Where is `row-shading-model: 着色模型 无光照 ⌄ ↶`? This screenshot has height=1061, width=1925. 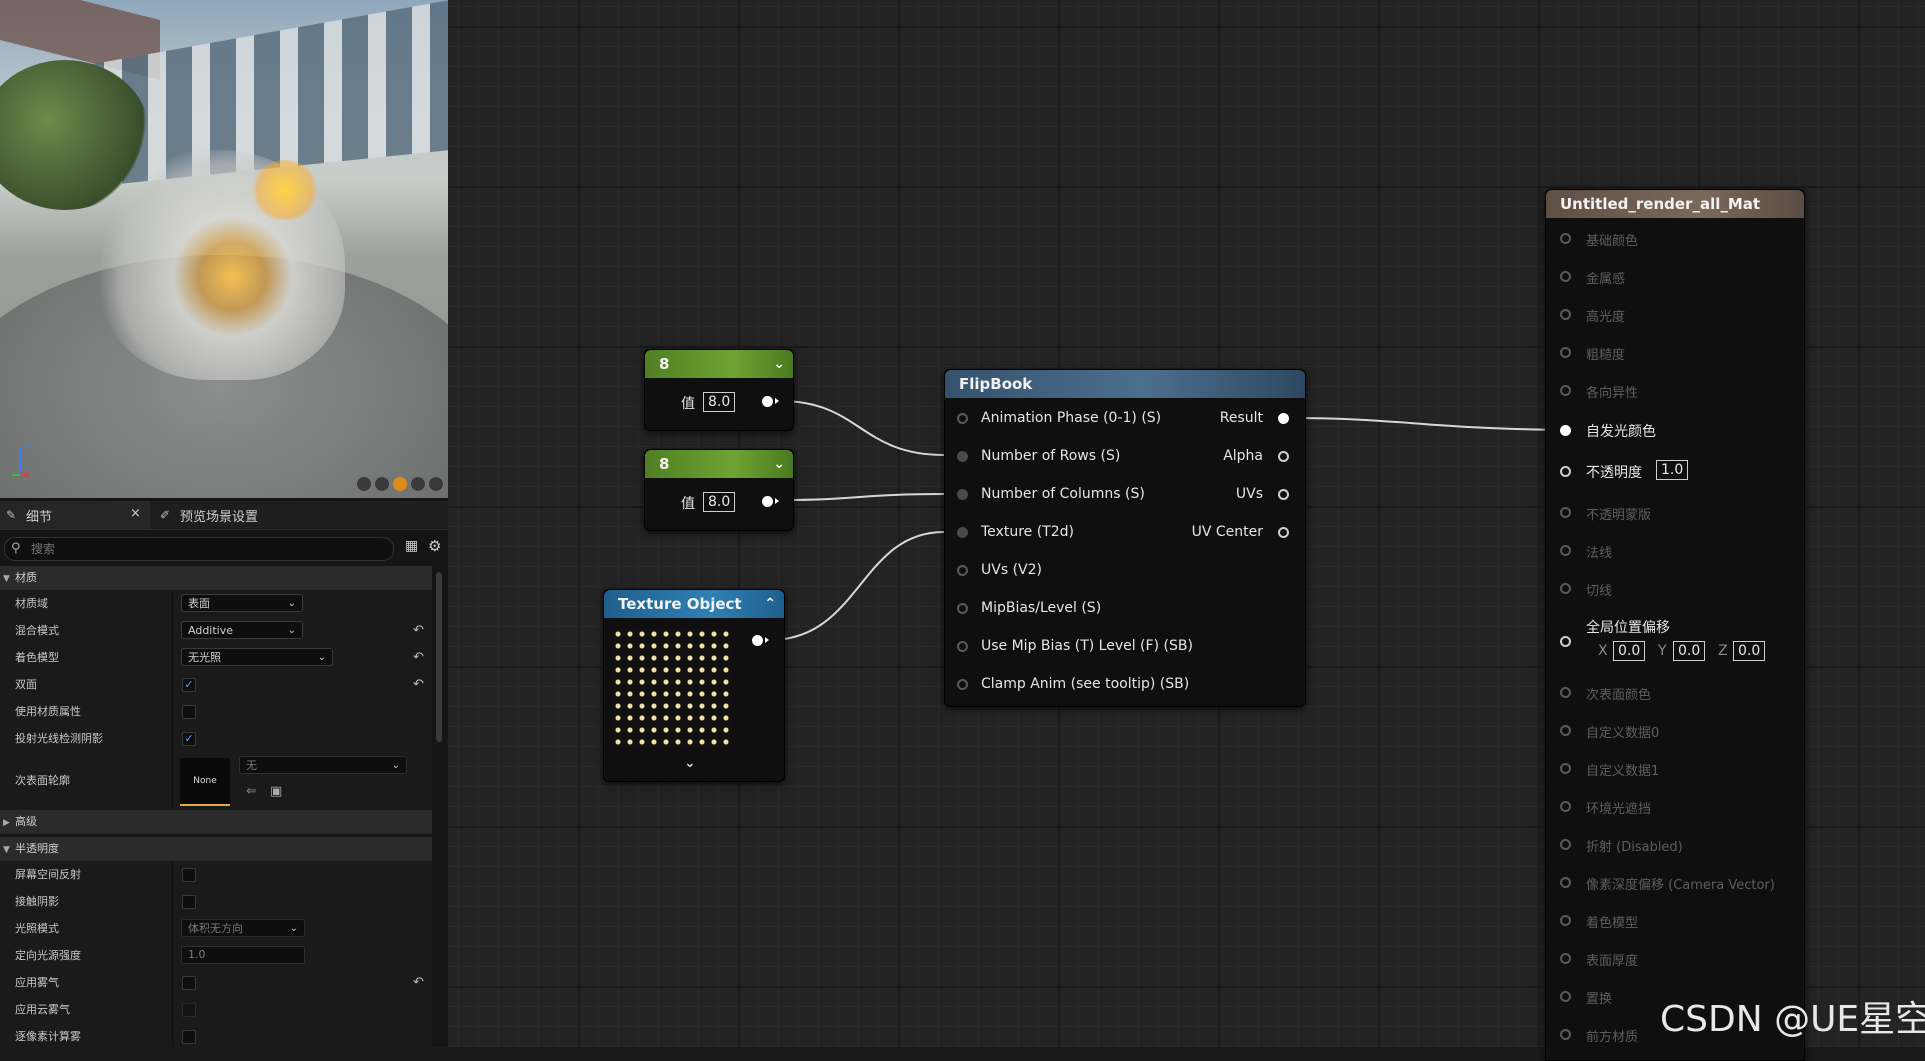
row-shading-model: 着色模型 无光照 ⌄ ↶ is located at coordinates (216, 658).